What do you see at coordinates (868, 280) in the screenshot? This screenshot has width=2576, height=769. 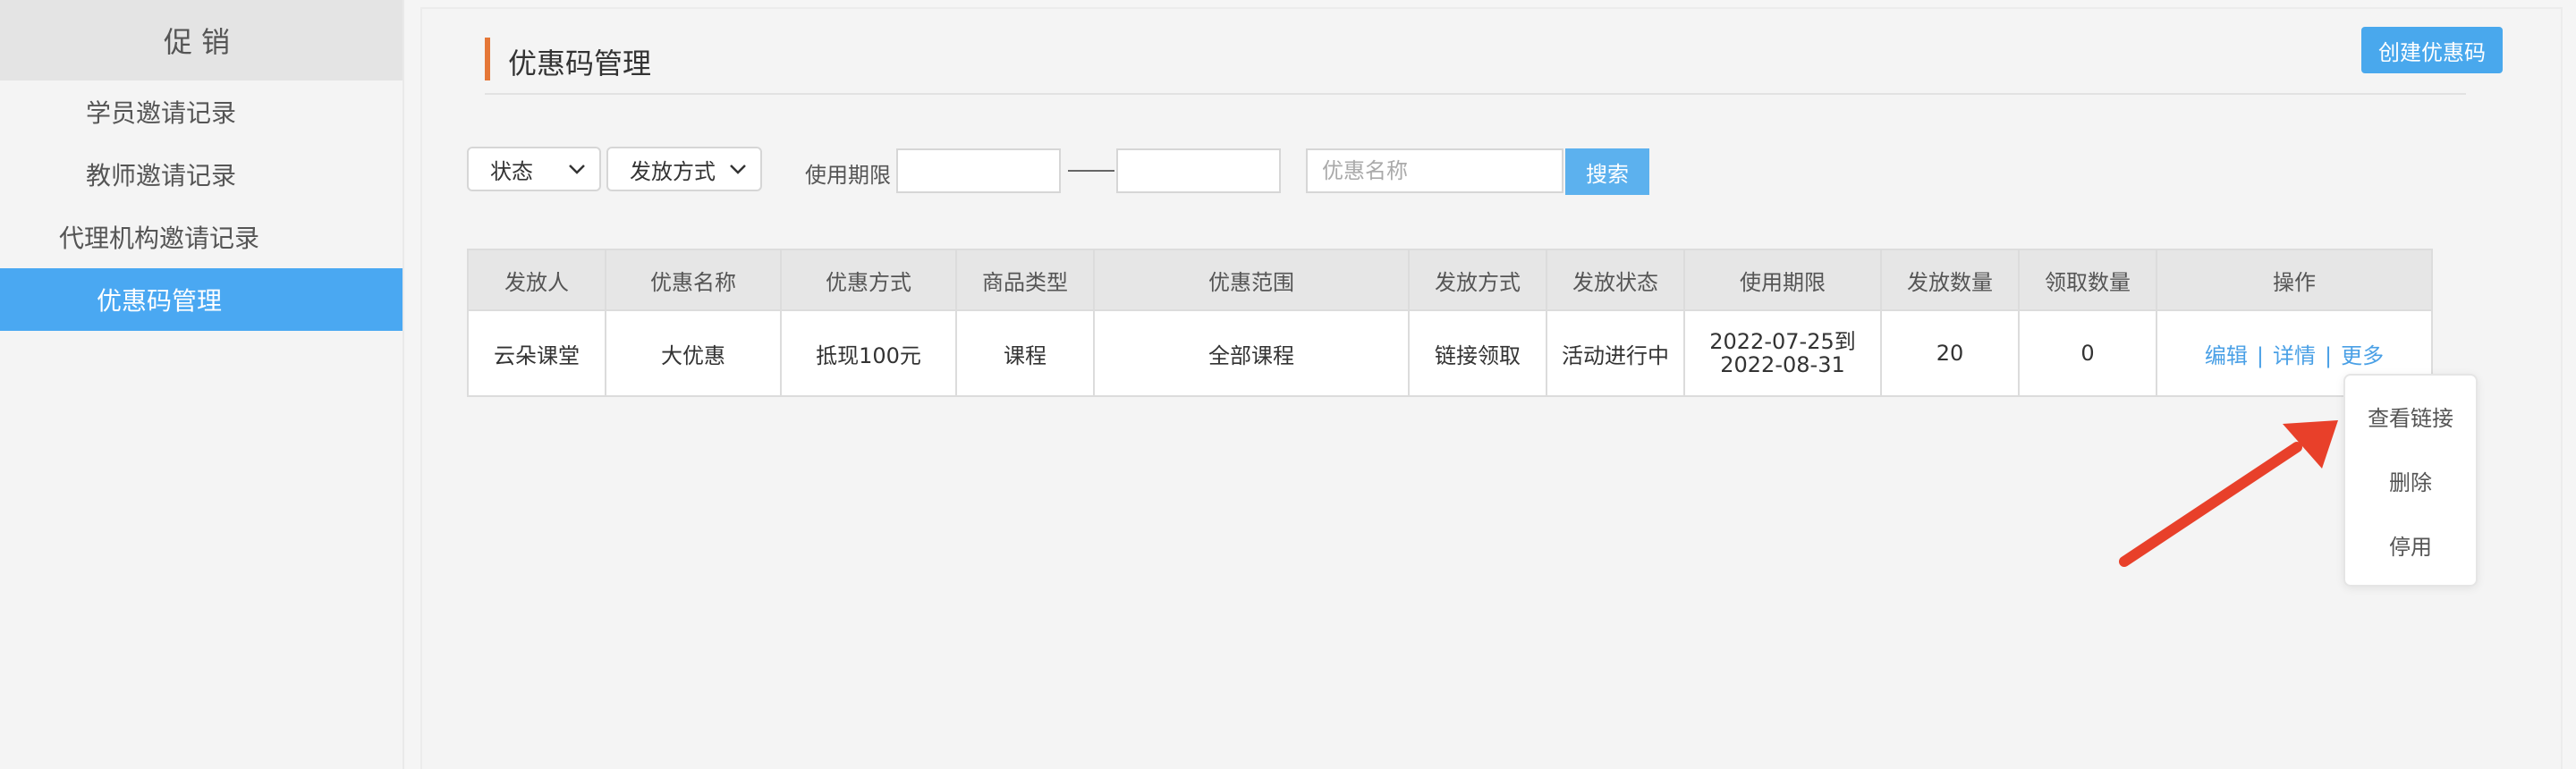 I see `column-header: 优惠方式` at bounding box center [868, 280].